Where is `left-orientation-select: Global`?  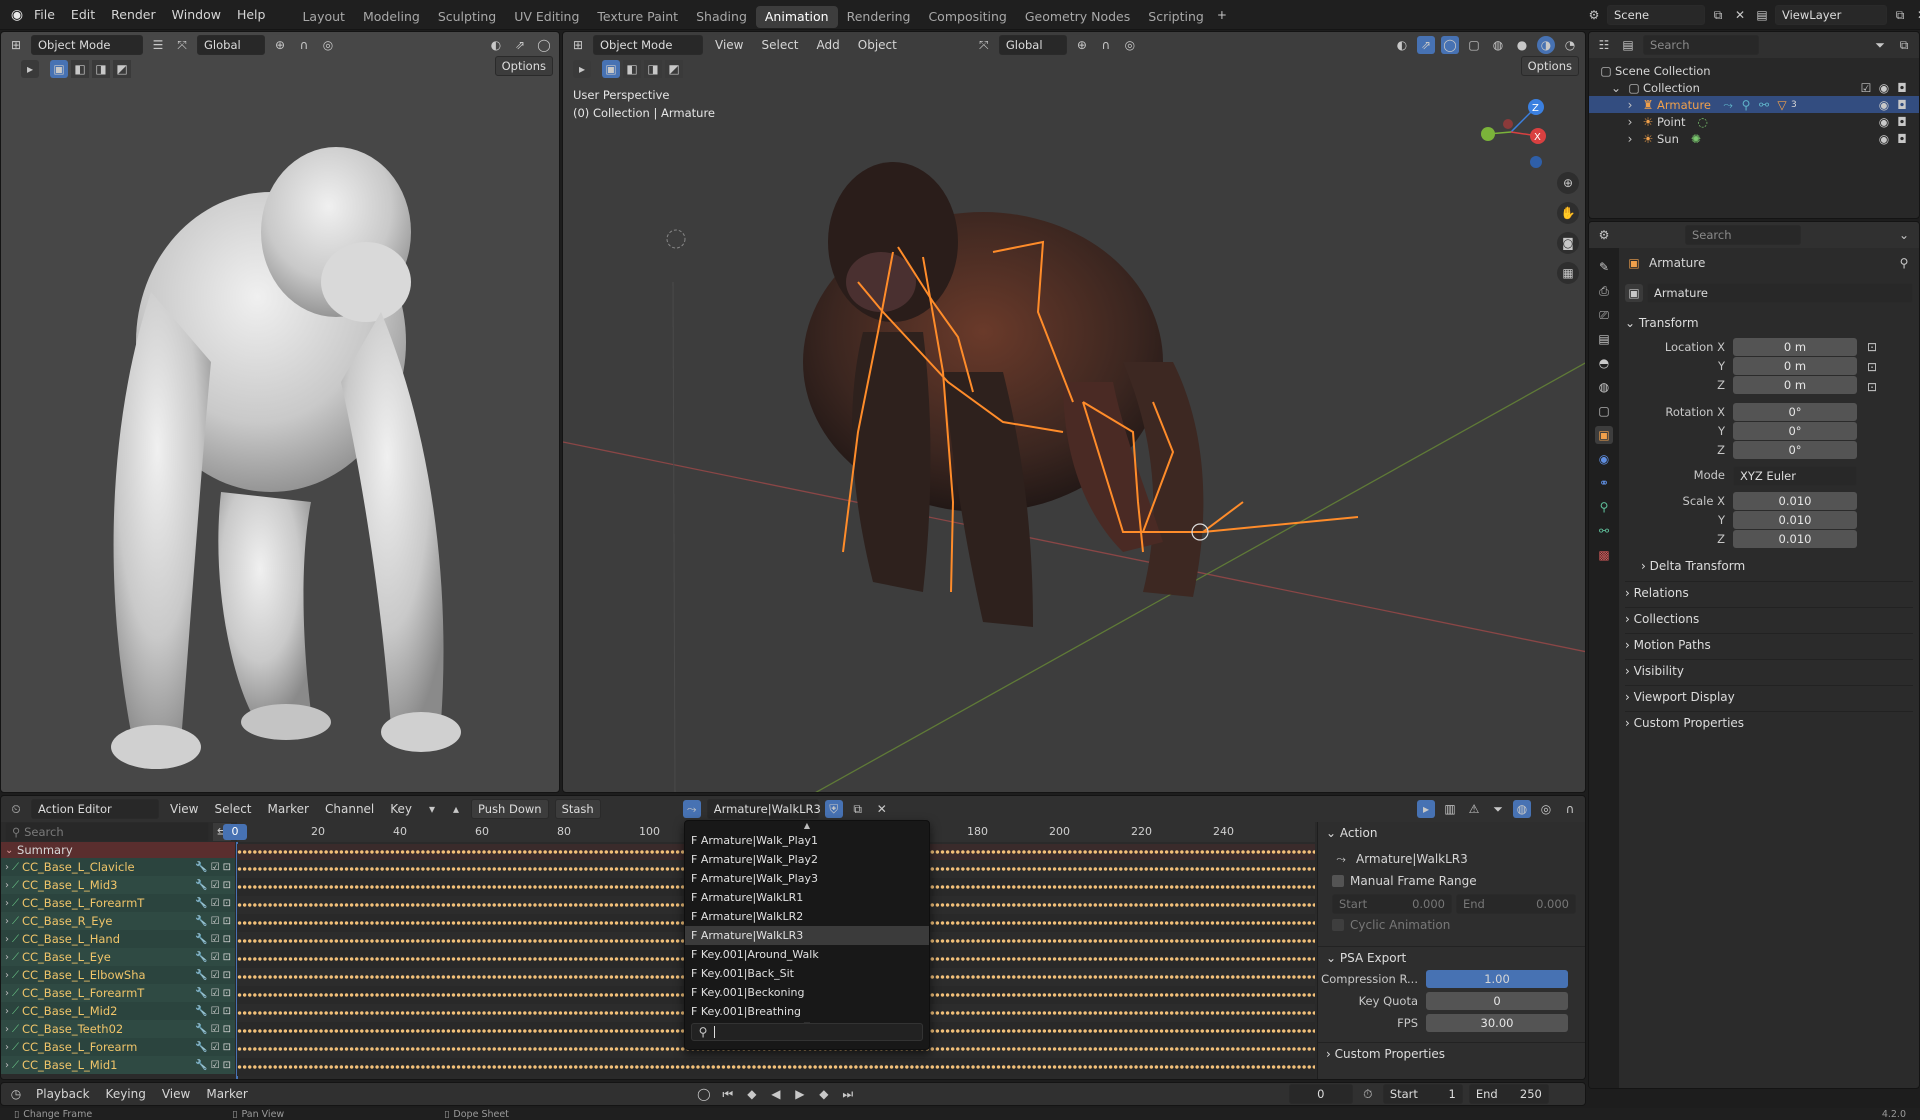
left-orientation-select: Global is located at coordinates (231, 45).